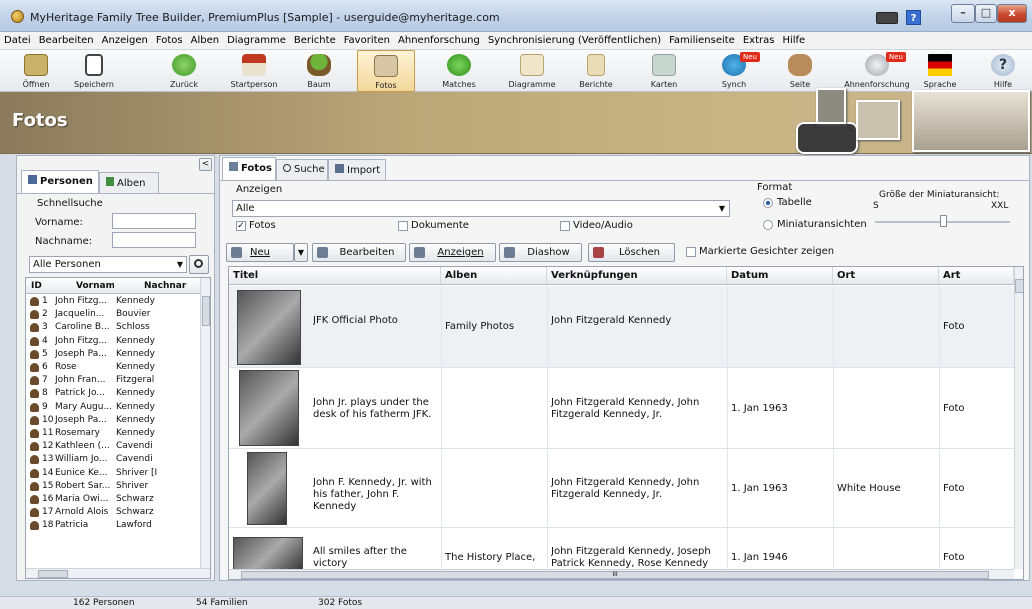 The height and width of the screenshot is (609, 1032). What do you see at coordinates (768, 203) in the screenshot?
I see `tabelle-radio` at bounding box center [768, 203].